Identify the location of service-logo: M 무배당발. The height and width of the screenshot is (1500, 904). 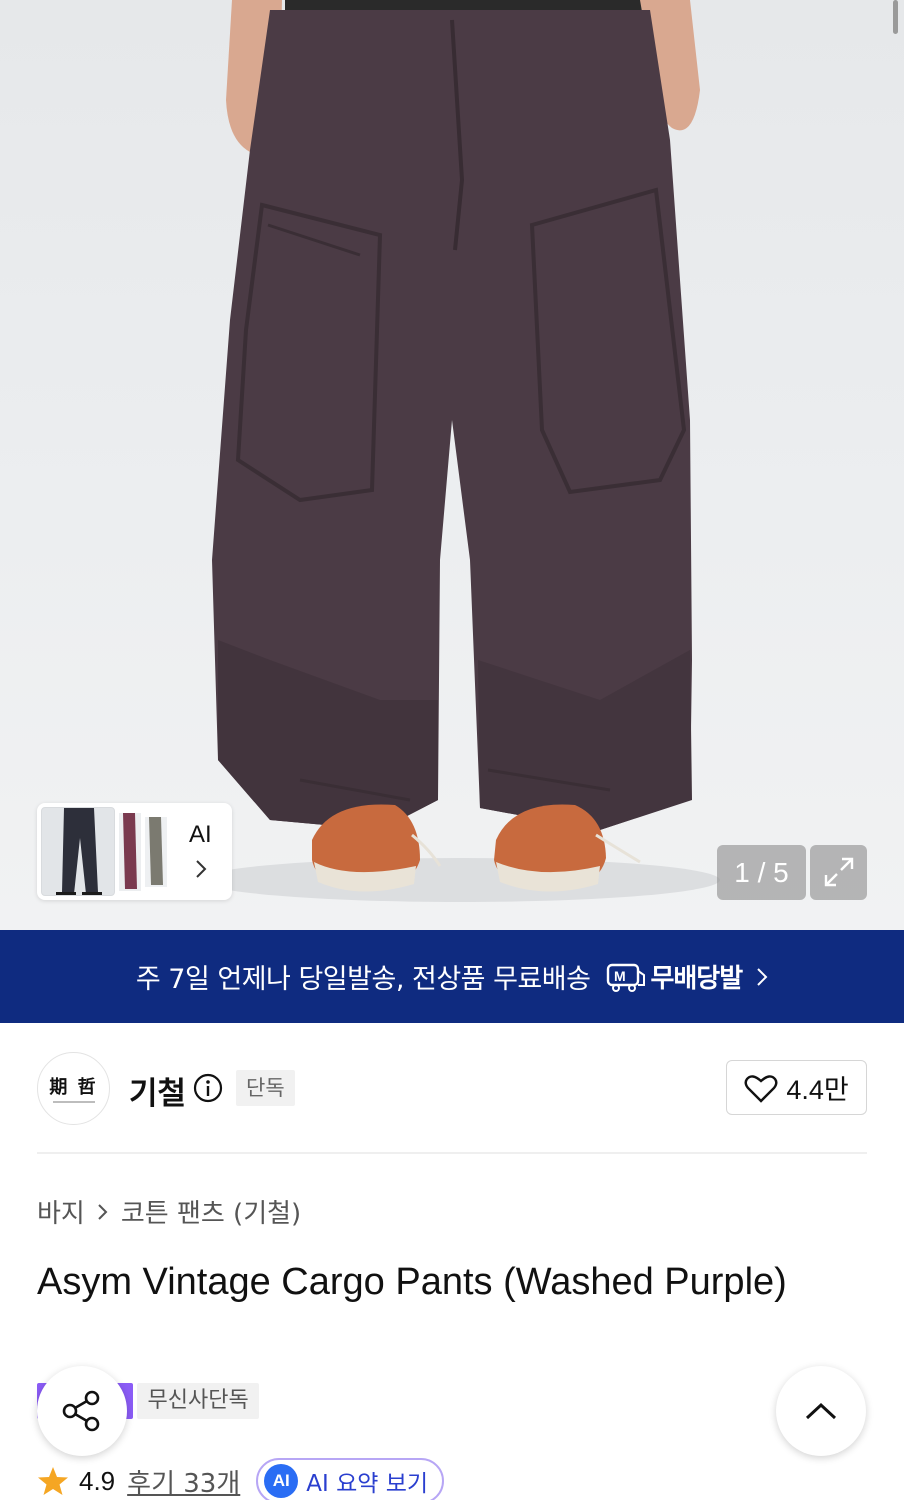
(674, 976).